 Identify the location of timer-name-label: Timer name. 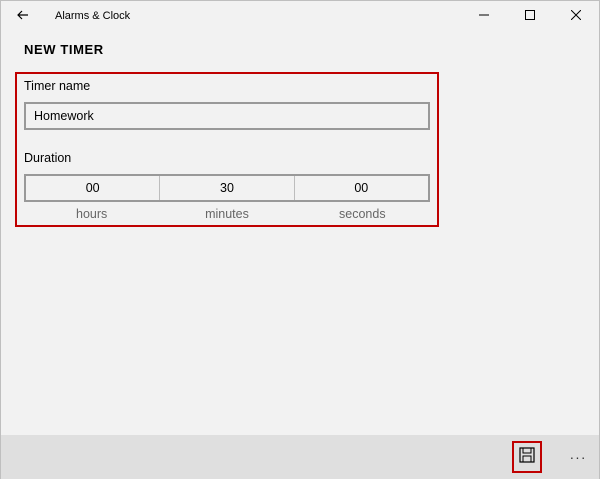
(57, 86).